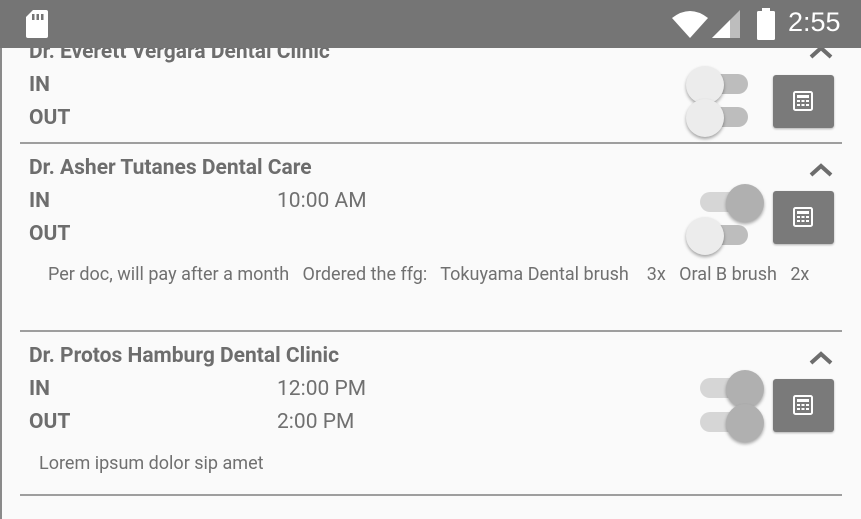  I want to click on signal-icon, so click(726, 26).